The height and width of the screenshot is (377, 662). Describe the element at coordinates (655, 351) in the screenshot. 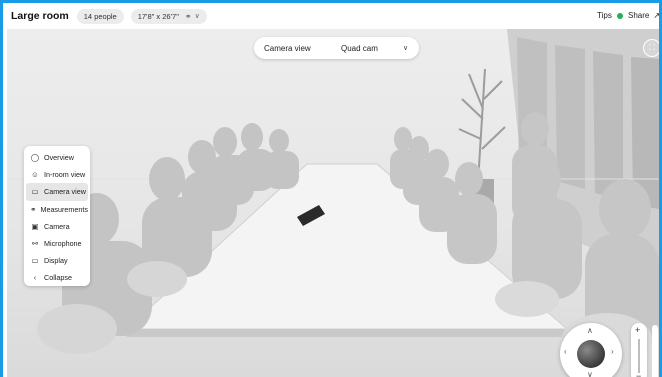

I see `secondary-slider` at that location.